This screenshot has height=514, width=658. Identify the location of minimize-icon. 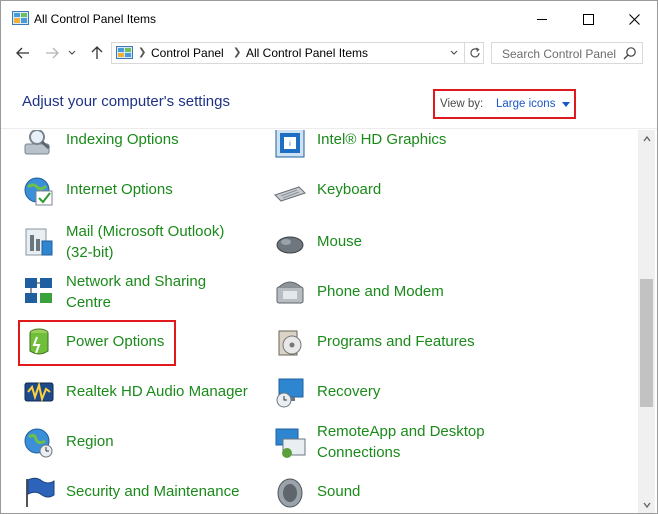
(541, 19).